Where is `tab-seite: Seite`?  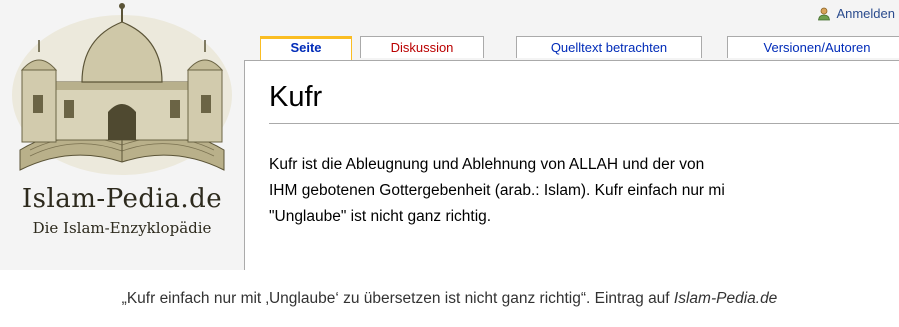 tab-seite: Seite is located at coordinates (306, 48).